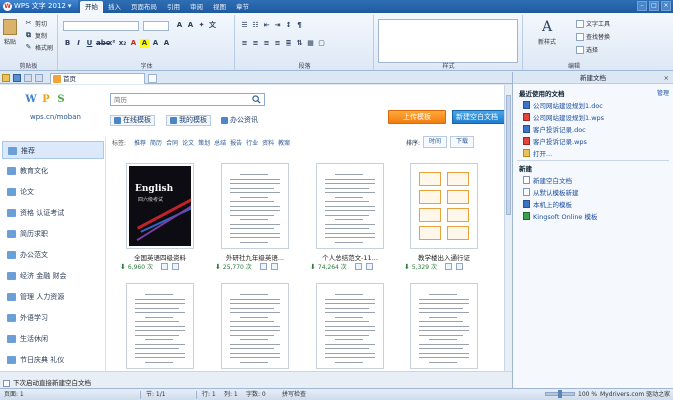 The image size is (673, 400). What do you see at coordinates (35, 35) in the screenshot?
I see `copy-button: ⧉ 复制` at bounding box center [35, 35].